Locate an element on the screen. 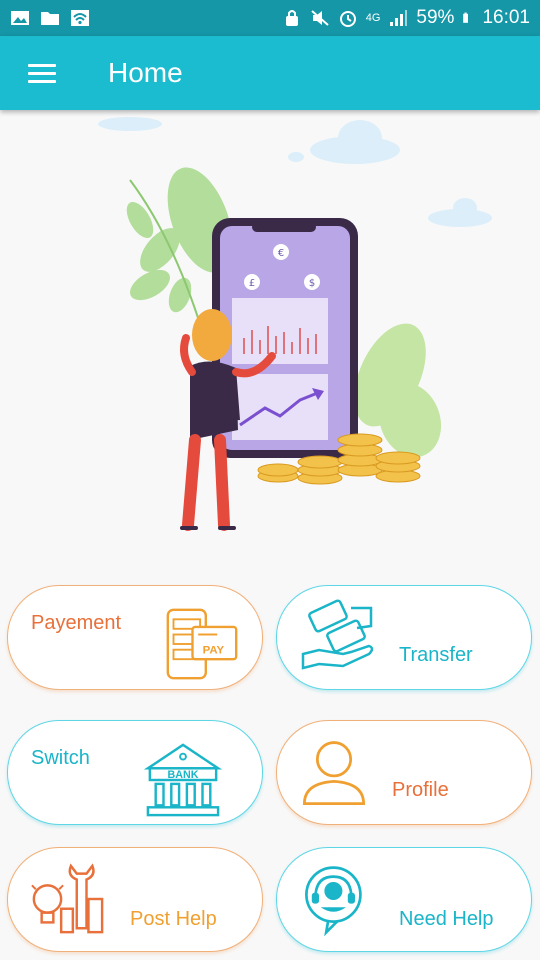  signal-icon is located at coordinates (399, 18).